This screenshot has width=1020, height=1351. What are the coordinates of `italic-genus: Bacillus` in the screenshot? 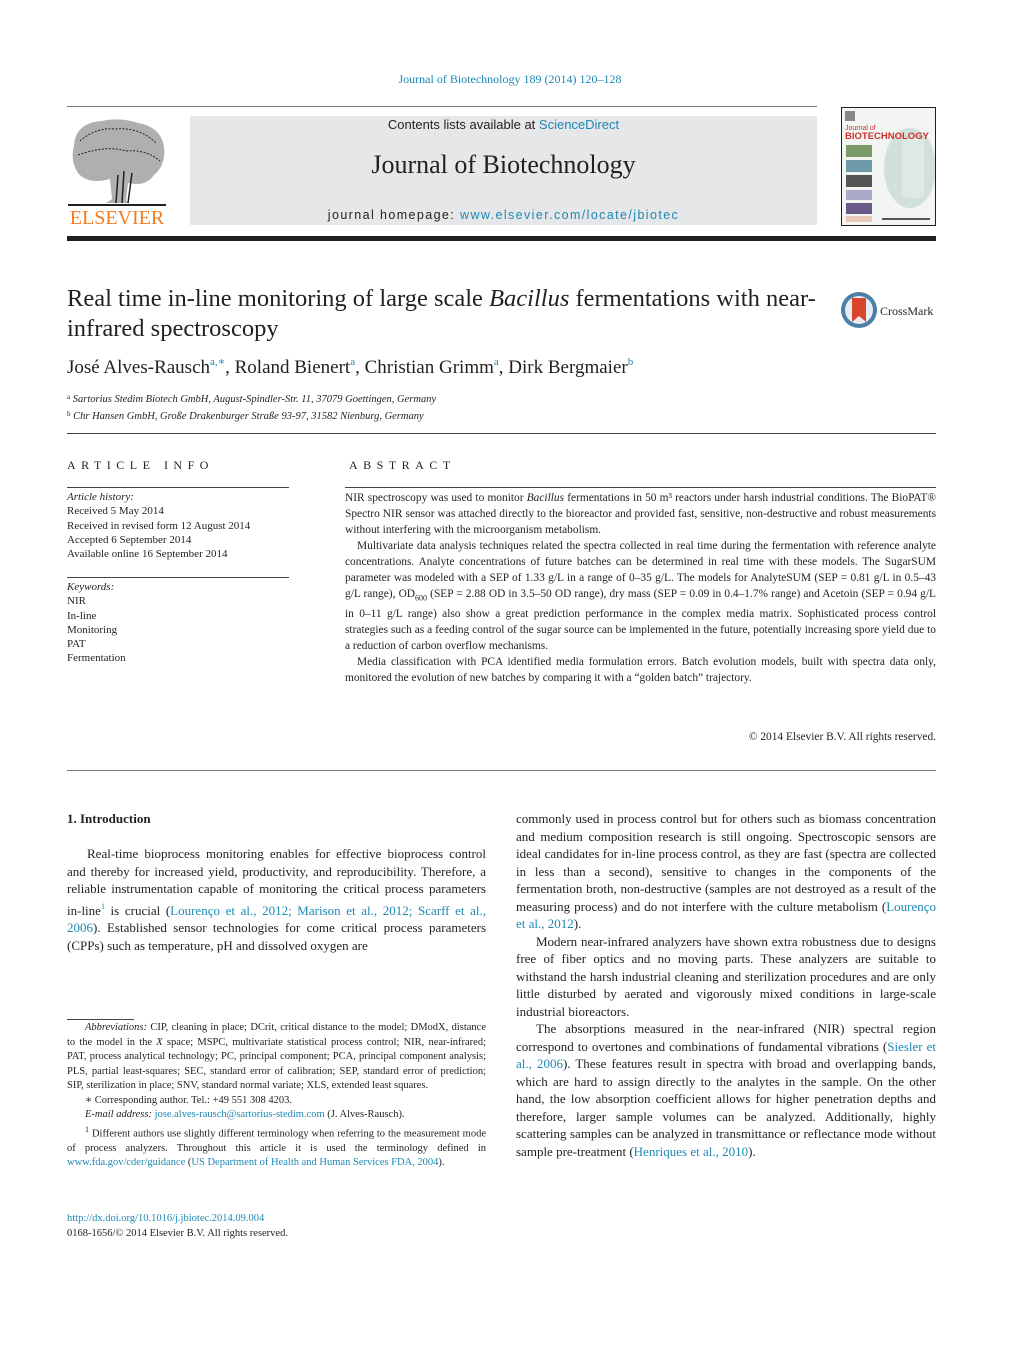 It's located at (545, 498).